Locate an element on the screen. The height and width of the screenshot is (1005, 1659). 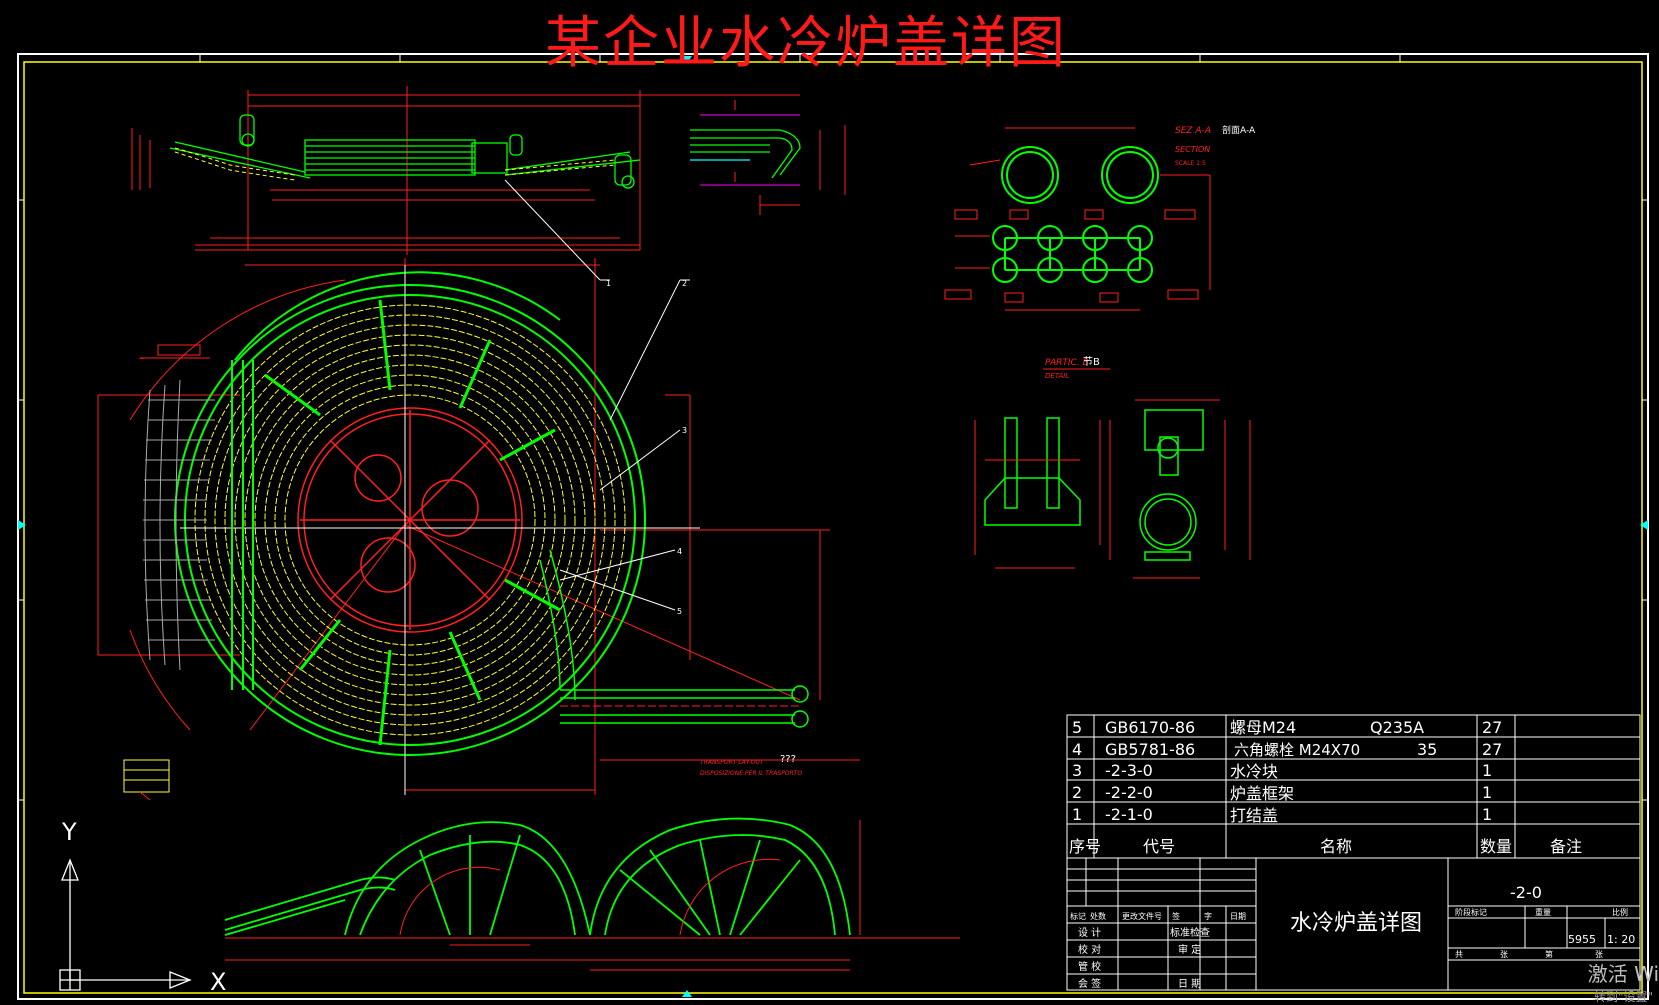
label-section-scale: SCALE 1:5 is located at coordinates (1190, 163).